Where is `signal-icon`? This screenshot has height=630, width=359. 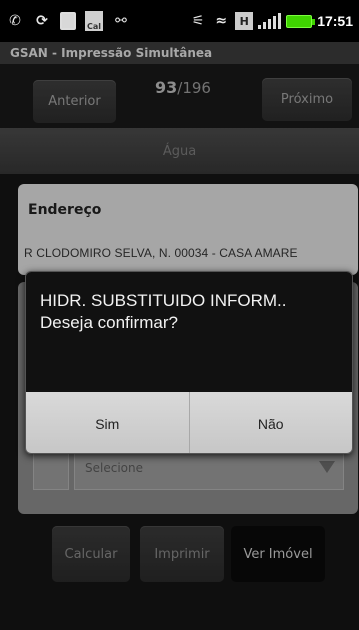 signal-icon is located at coordinates (270, 21).